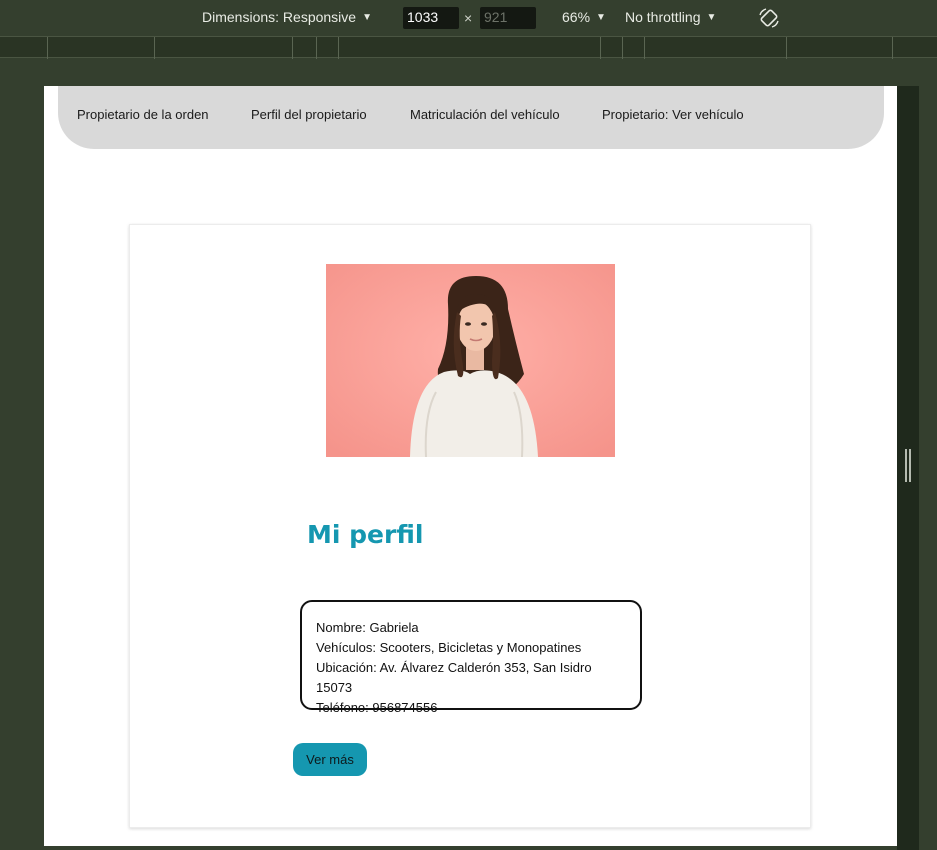  What do you see at coordinates (576, 17) in the screenshot?
I see `zoom-label: 66%` at bounding box center [576, 17].